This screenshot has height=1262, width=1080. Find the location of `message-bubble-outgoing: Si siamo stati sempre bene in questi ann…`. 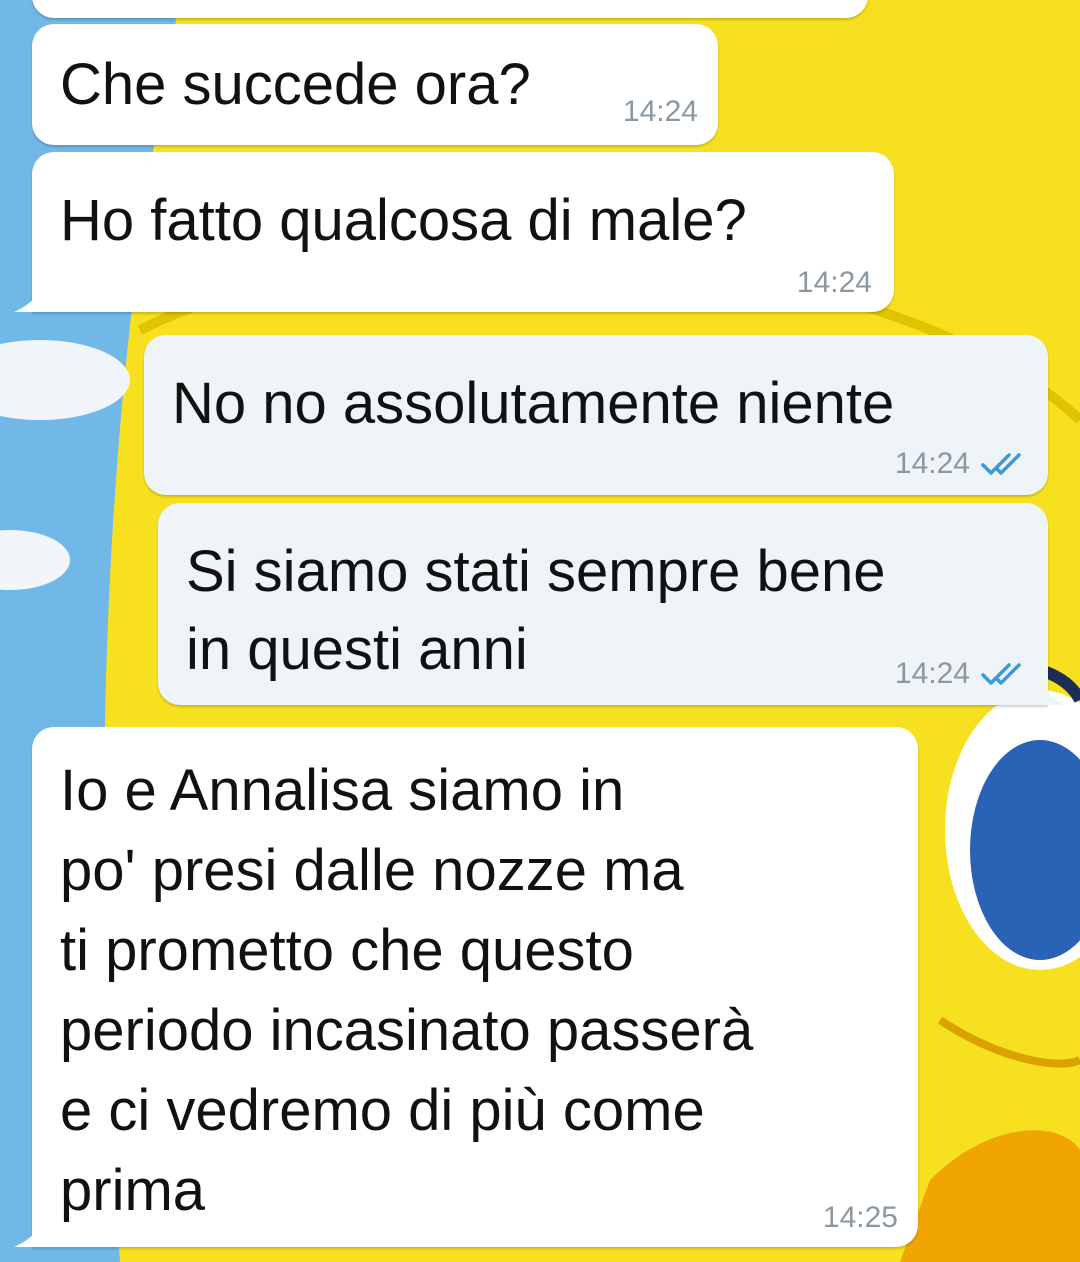

message-bubble-outgoing: Si siamo stati sempre bene in questi ann… is located at coordinates (612, 604).